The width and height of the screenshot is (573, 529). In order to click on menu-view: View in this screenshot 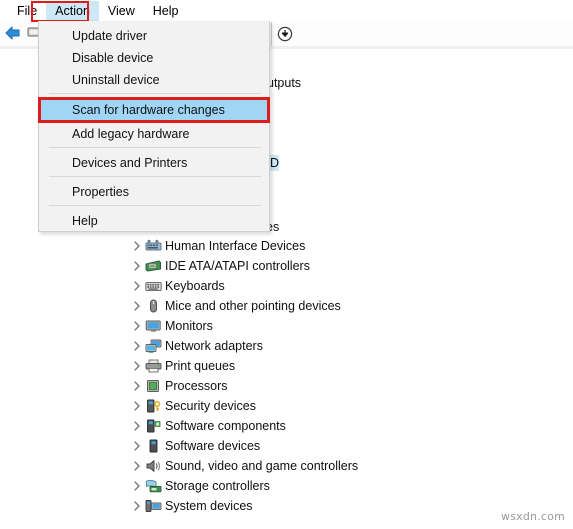, I will do `click(121, 11)`.